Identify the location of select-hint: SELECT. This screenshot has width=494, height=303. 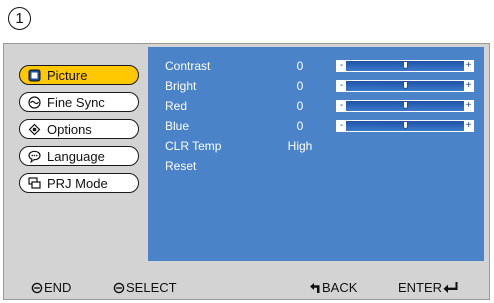
(145, 287).